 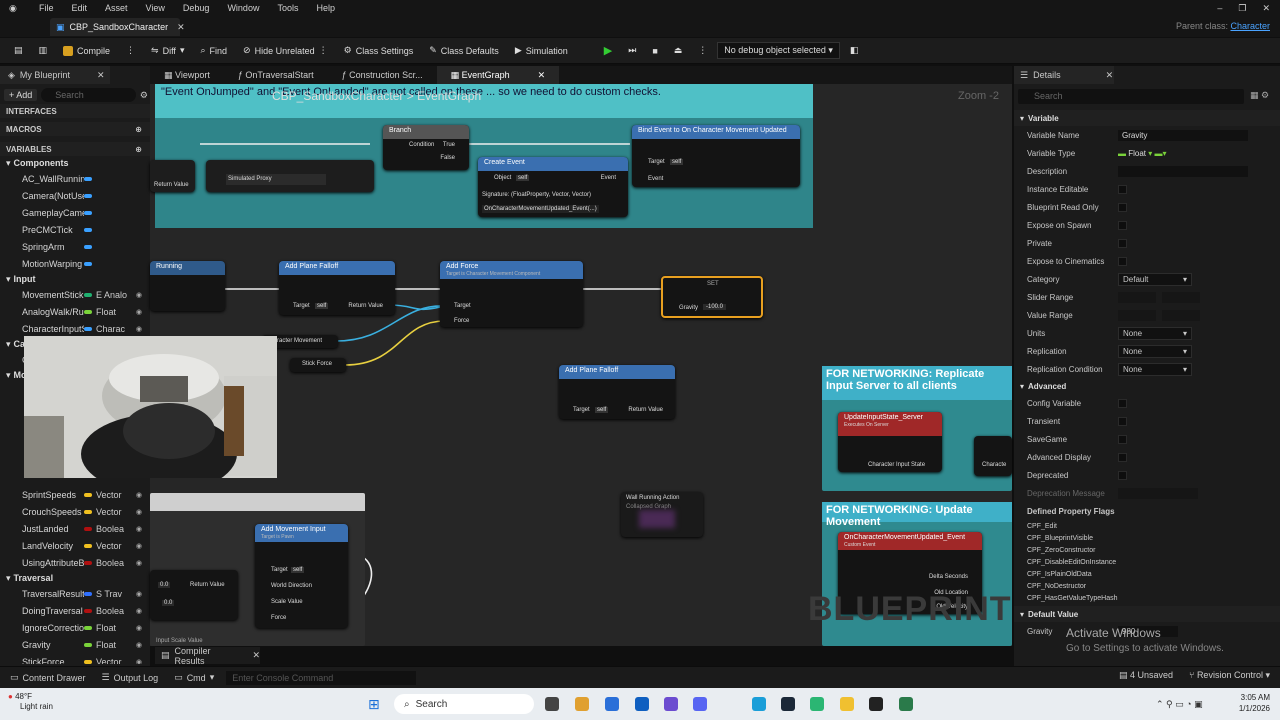 What do you see at coordinates (75, 212) in the screenshot?
I see `variable-row: GameplayCamera` at bounding box center [75, 212].